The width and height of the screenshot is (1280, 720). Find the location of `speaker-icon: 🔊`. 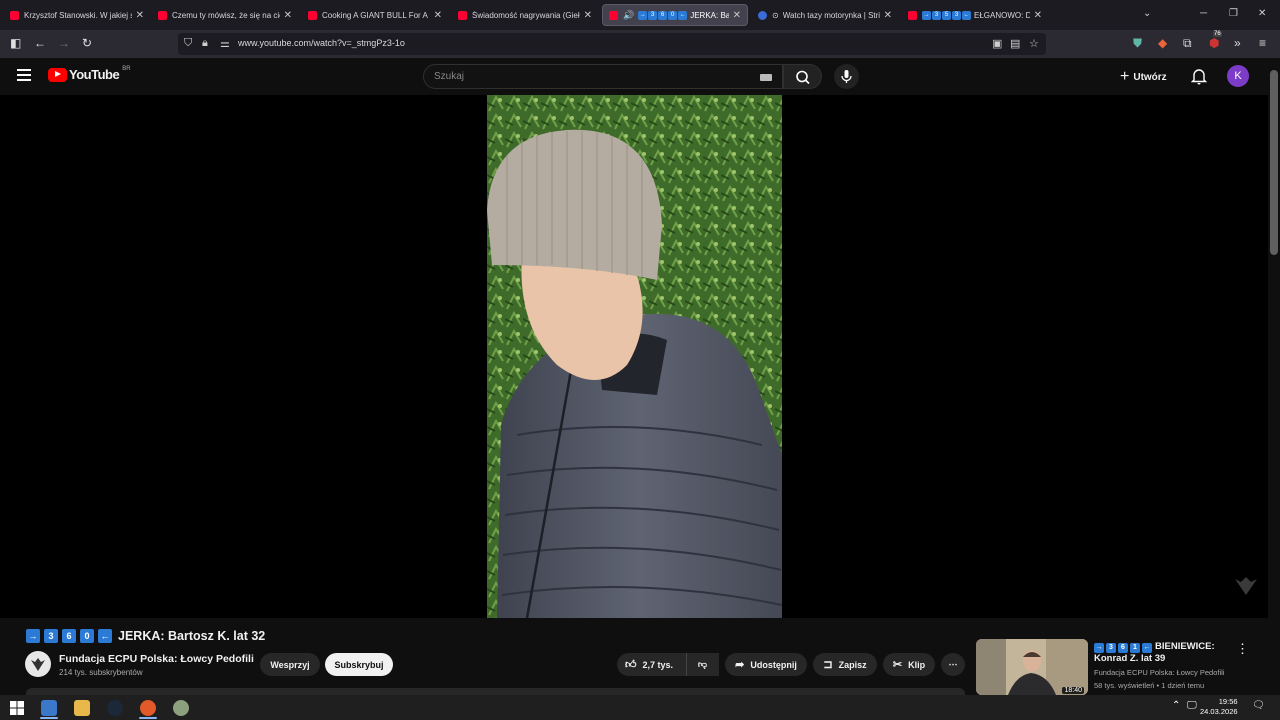

speaker-icon: 🔊 is located at coordinates (628, 15).